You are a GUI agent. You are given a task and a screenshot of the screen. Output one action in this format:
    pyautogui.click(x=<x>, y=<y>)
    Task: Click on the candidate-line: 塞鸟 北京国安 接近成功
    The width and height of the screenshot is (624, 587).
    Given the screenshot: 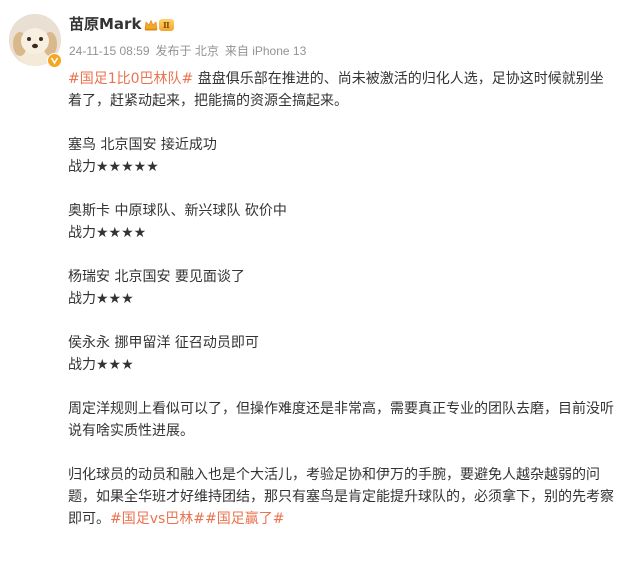 What is the action you would take?
    pyautogui.click(x=142, y=145)
    